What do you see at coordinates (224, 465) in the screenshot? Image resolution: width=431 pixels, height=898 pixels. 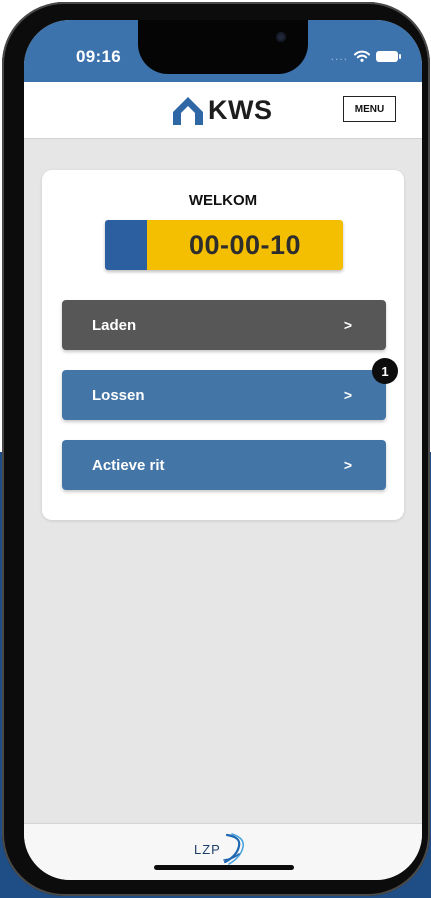 I see `actieve-rit-button: Actieve rit >` at bounding box center [224, 465].